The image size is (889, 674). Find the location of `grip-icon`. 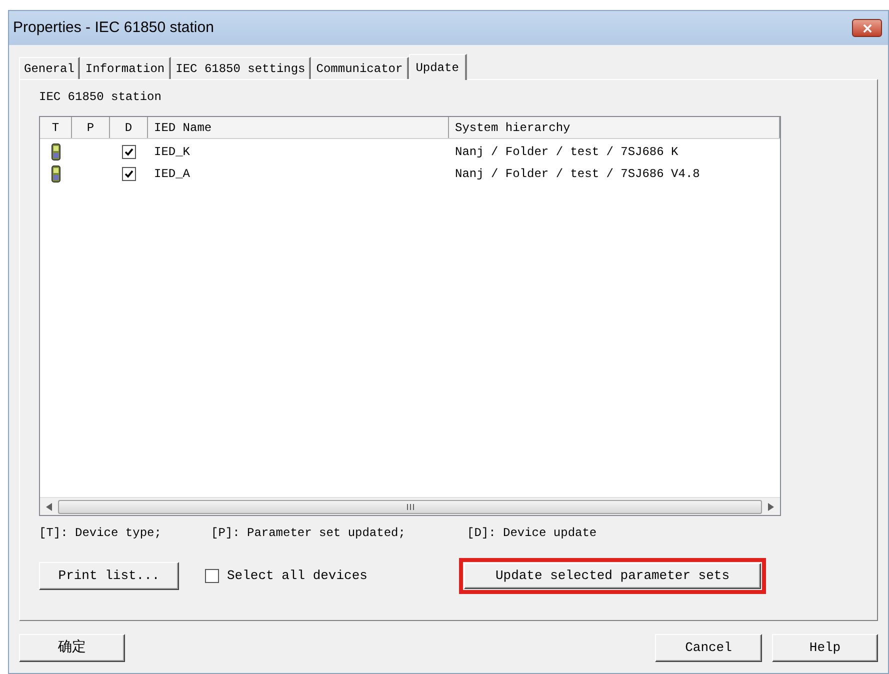

grip-icon is located at coordinates (410, 507).